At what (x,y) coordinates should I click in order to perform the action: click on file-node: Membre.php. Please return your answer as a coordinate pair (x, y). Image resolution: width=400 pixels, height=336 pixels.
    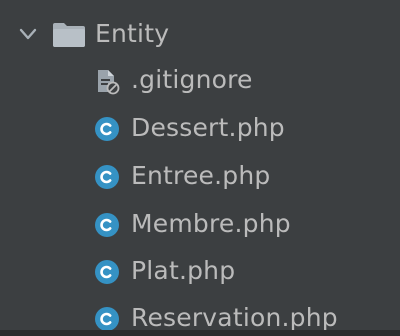
    Looking at the image, I should click on (200, 224).